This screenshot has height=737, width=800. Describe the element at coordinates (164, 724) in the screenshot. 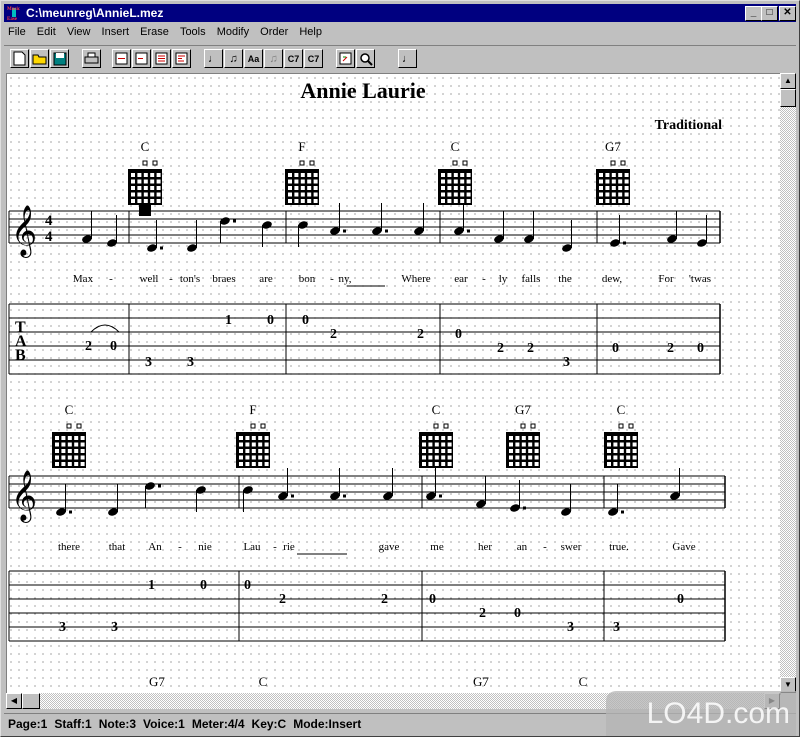

I see `status-voice: Voice:1` at that location.